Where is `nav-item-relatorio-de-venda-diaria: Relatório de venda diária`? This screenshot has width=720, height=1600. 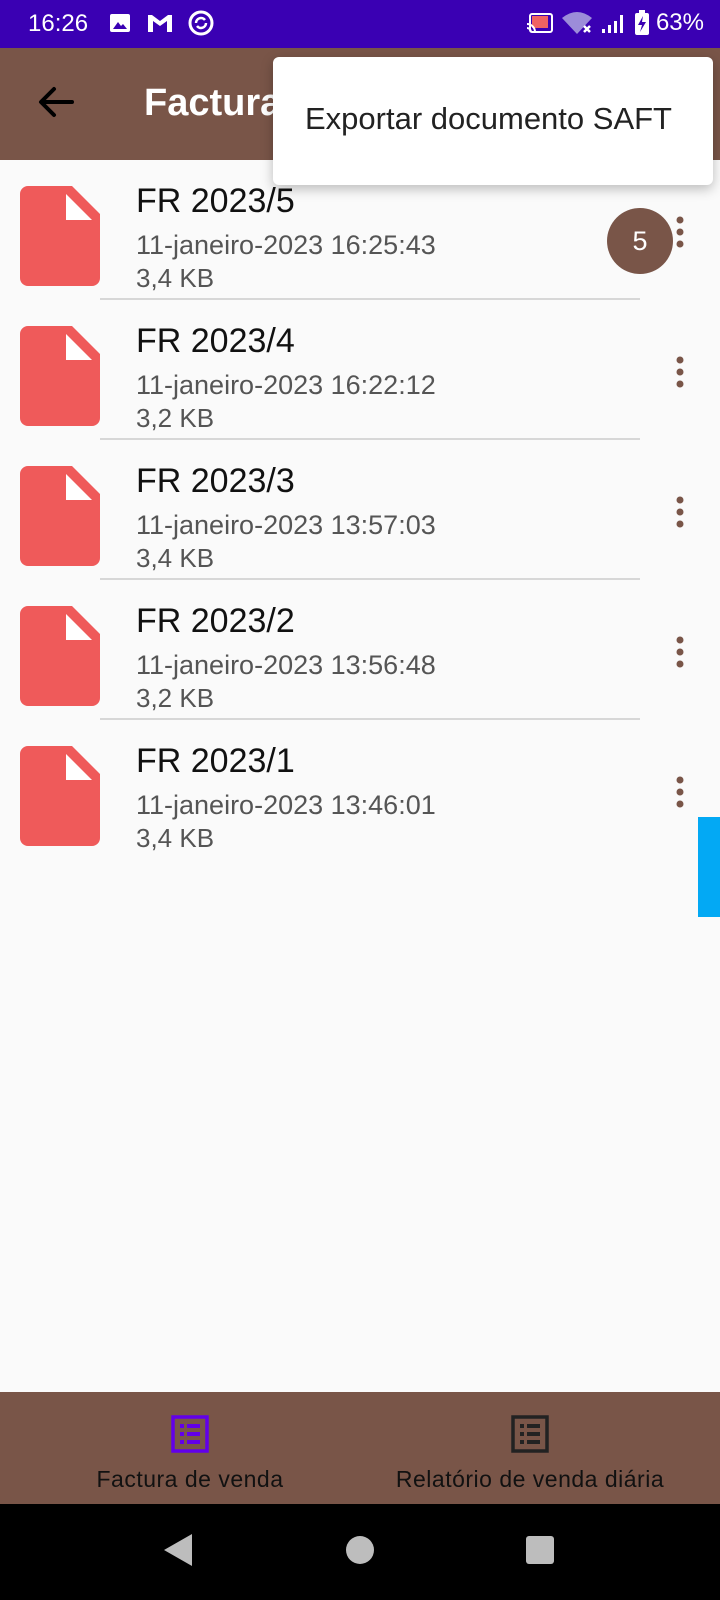
nav-item-relatorio-de-venda-diaria: Relatório de venda diária is located at coordinates (530, 1448).